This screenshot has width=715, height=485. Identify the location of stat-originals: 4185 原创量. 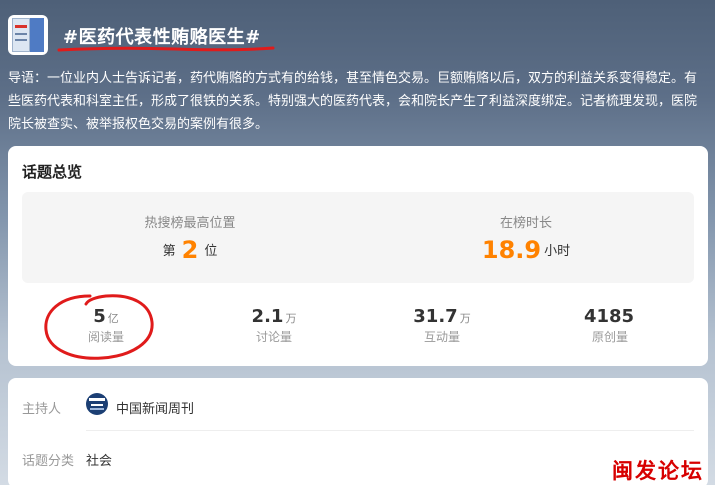
(610, 325).